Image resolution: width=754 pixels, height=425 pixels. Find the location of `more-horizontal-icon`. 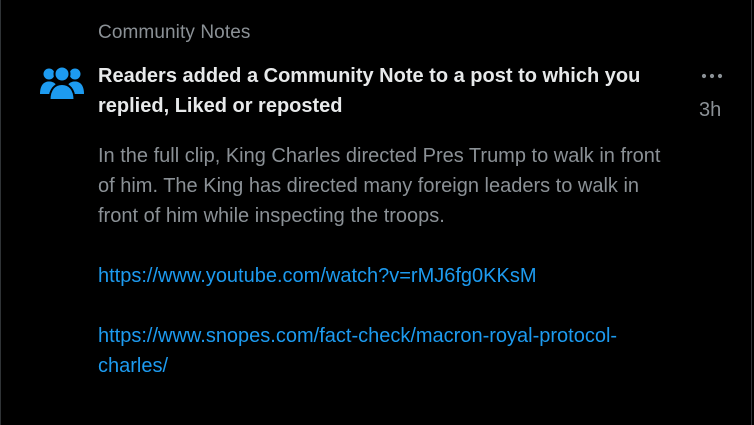

more-horizontal-icon is located at coordinates (712, 76).